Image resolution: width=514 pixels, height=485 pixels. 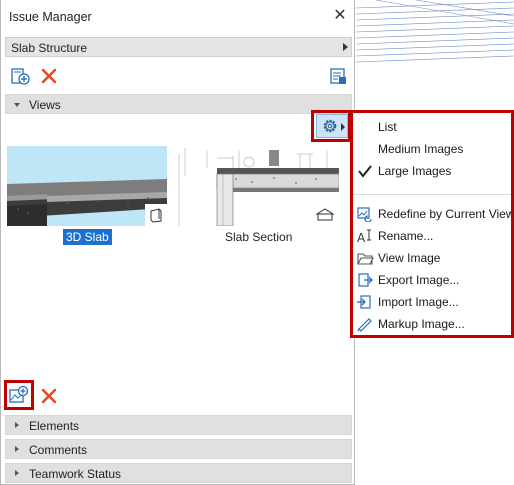 What do you see at coordinates (258, 186) in the screenshot?
I see `view-thumbnail-slab-section` at bounding box center [258, 186].